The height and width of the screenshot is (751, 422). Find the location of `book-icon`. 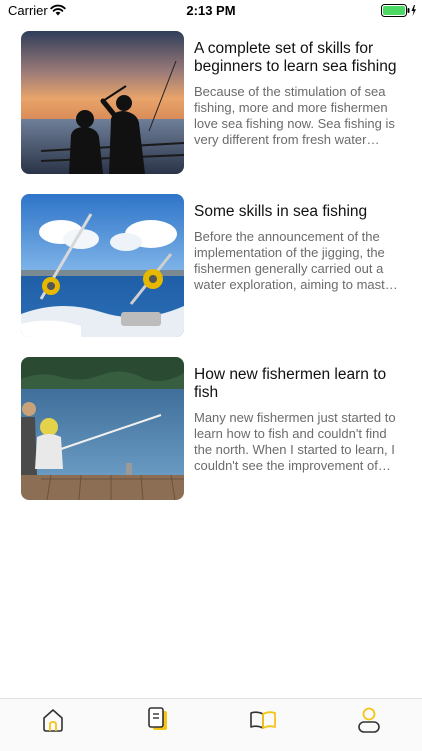

book-icon is located at coordinates (263, 720).